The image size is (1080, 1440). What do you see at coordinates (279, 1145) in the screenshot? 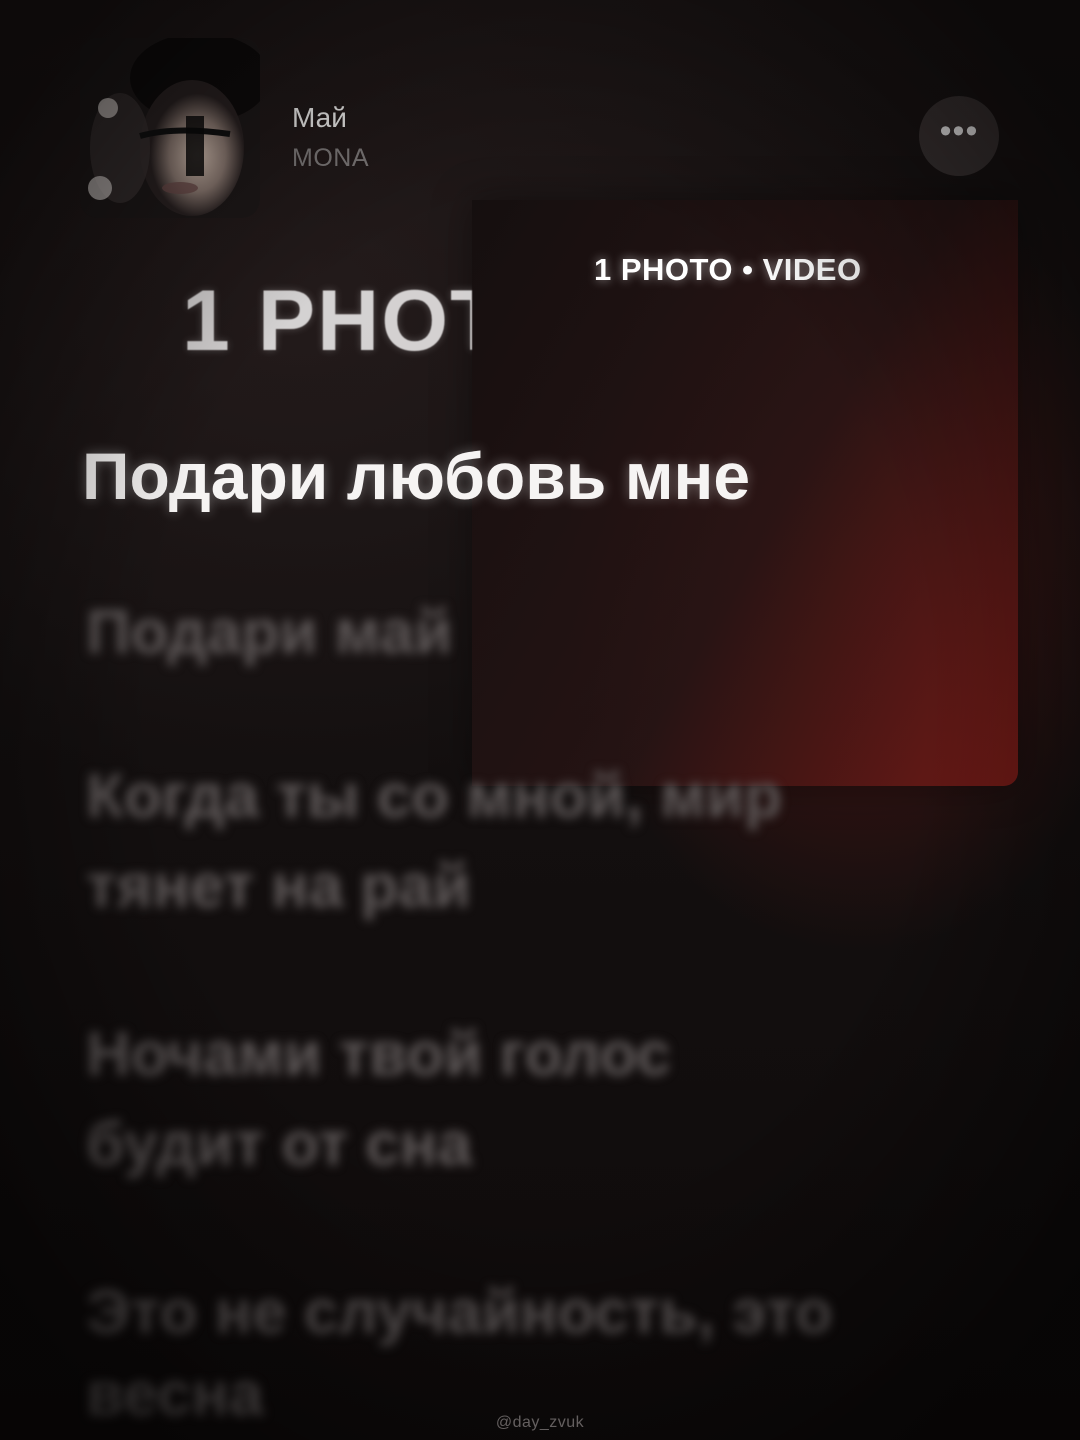
I see `lyric-line: будит от сна` at bounding box center [279, 1145].